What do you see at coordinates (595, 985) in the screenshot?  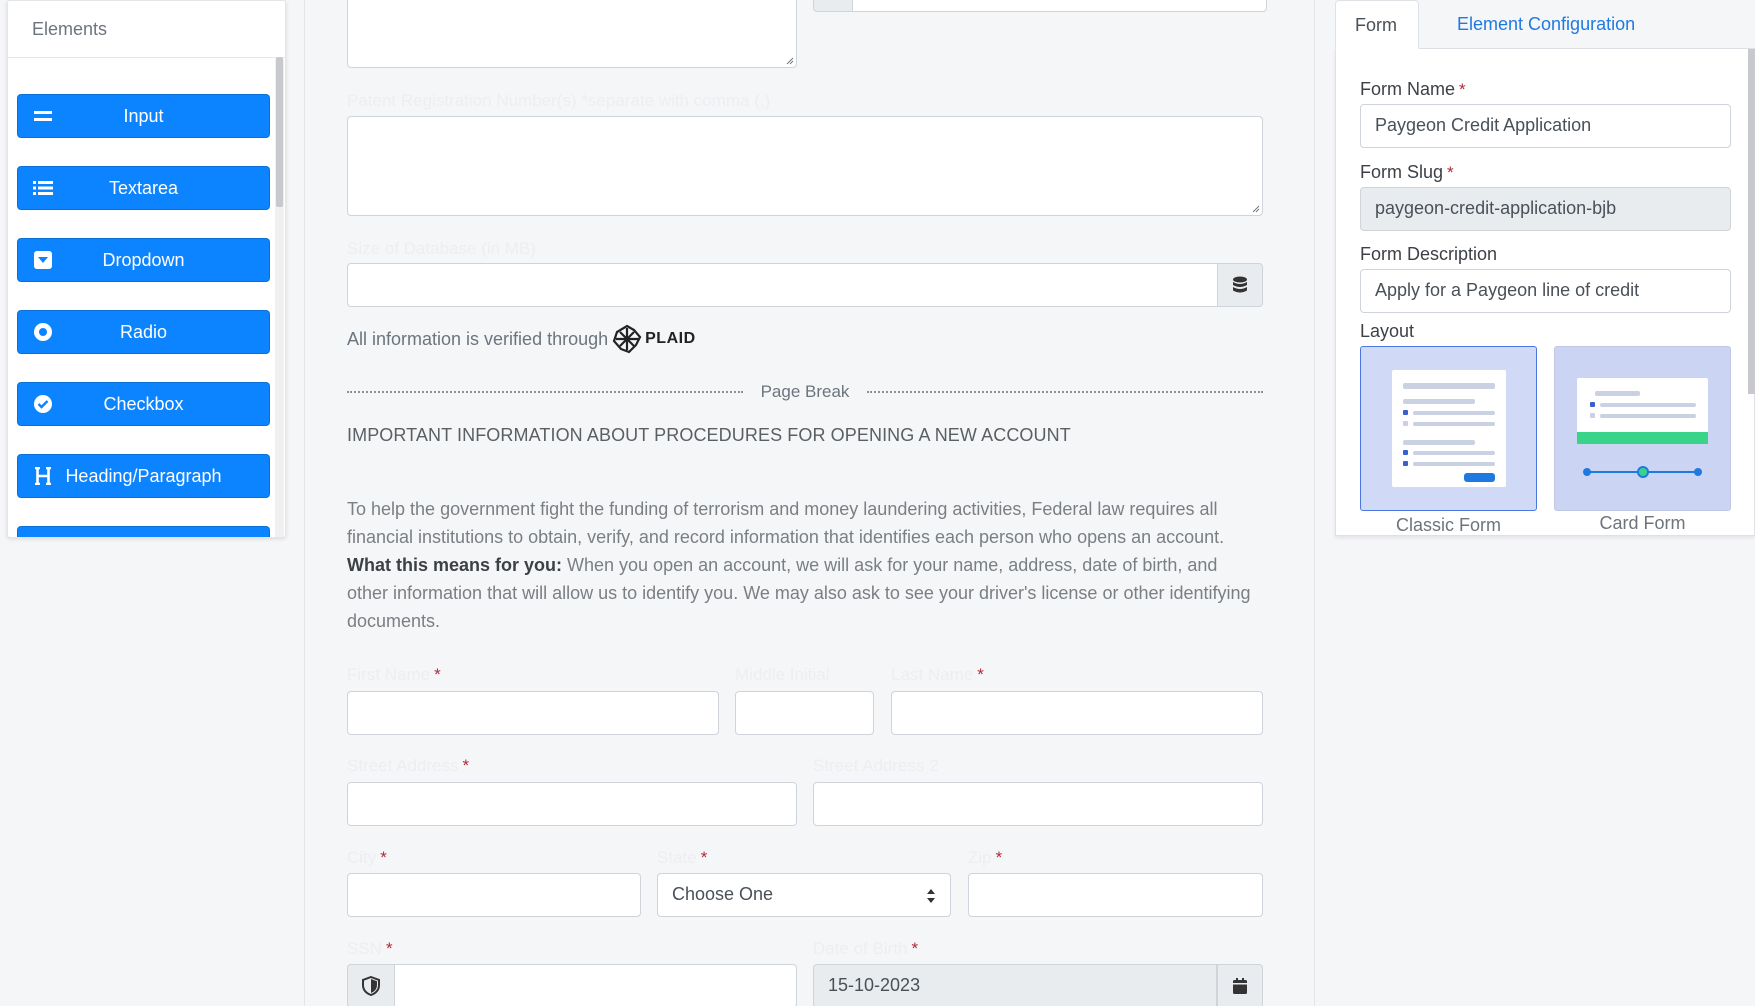 I see `ssn-input` at bounding box center [595, 985].